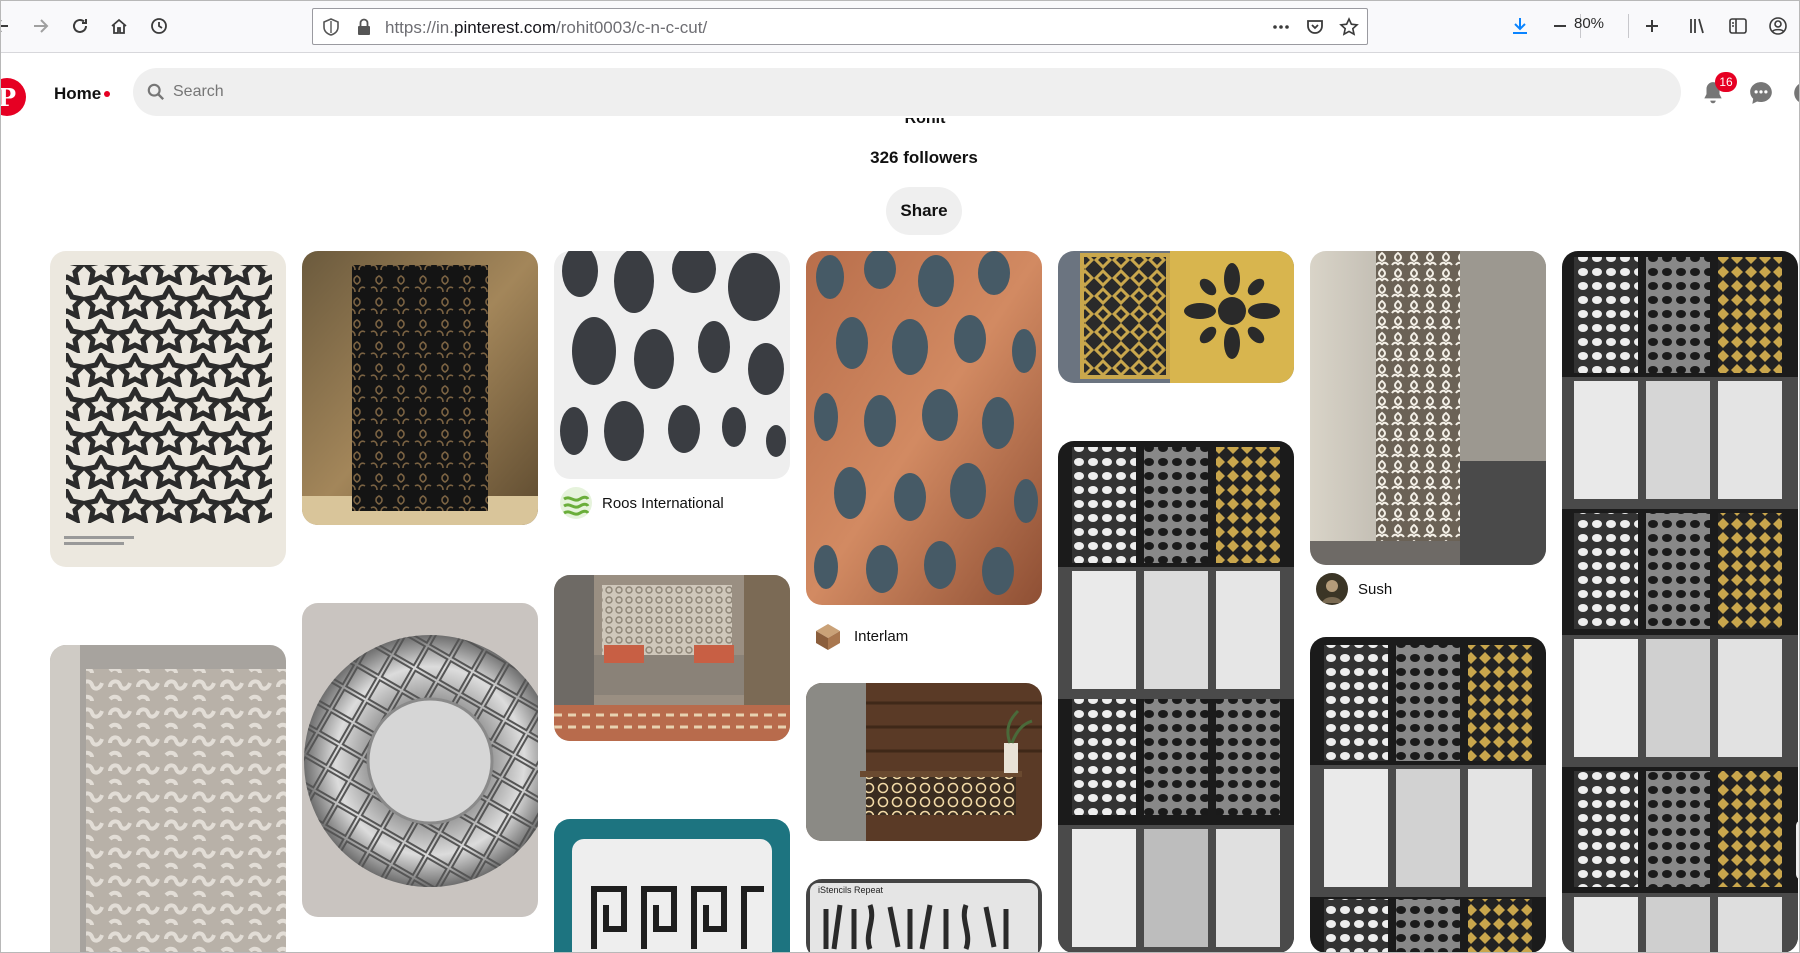  I want to click on zoom-in-icon, so click(1652, 26).